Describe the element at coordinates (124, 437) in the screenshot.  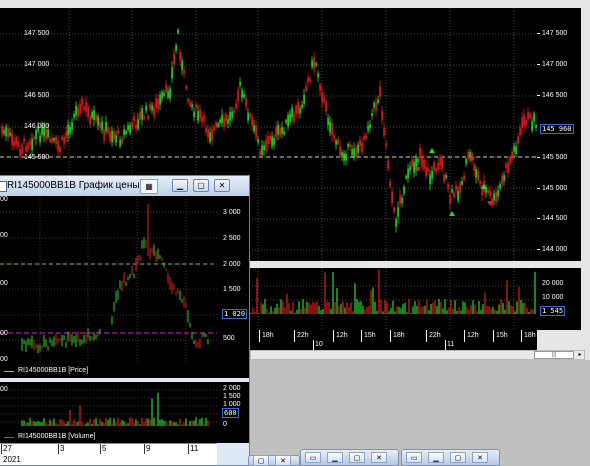
I see `child-volume-legend: RI145000BB1B [Volume]` at that location.